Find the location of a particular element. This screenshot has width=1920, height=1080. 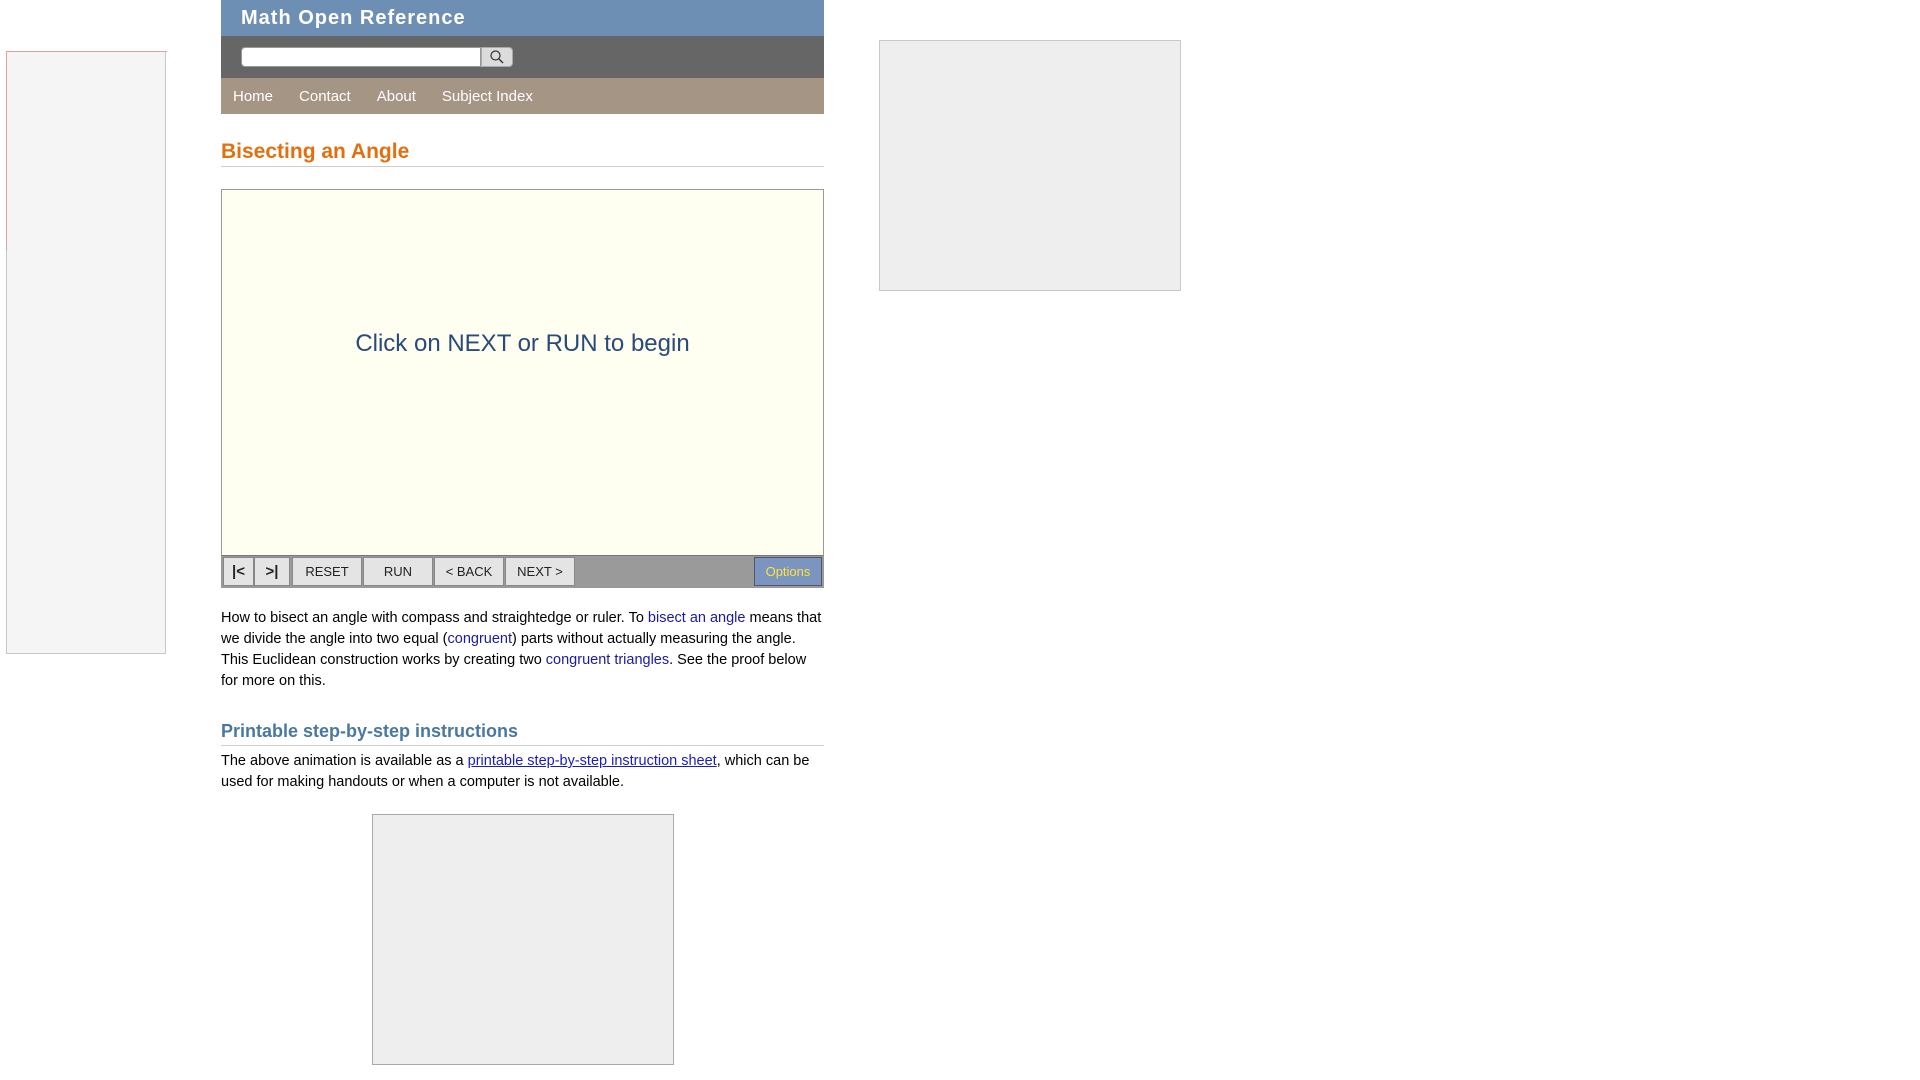

nav-about: About is located at coordinates (396, 96).